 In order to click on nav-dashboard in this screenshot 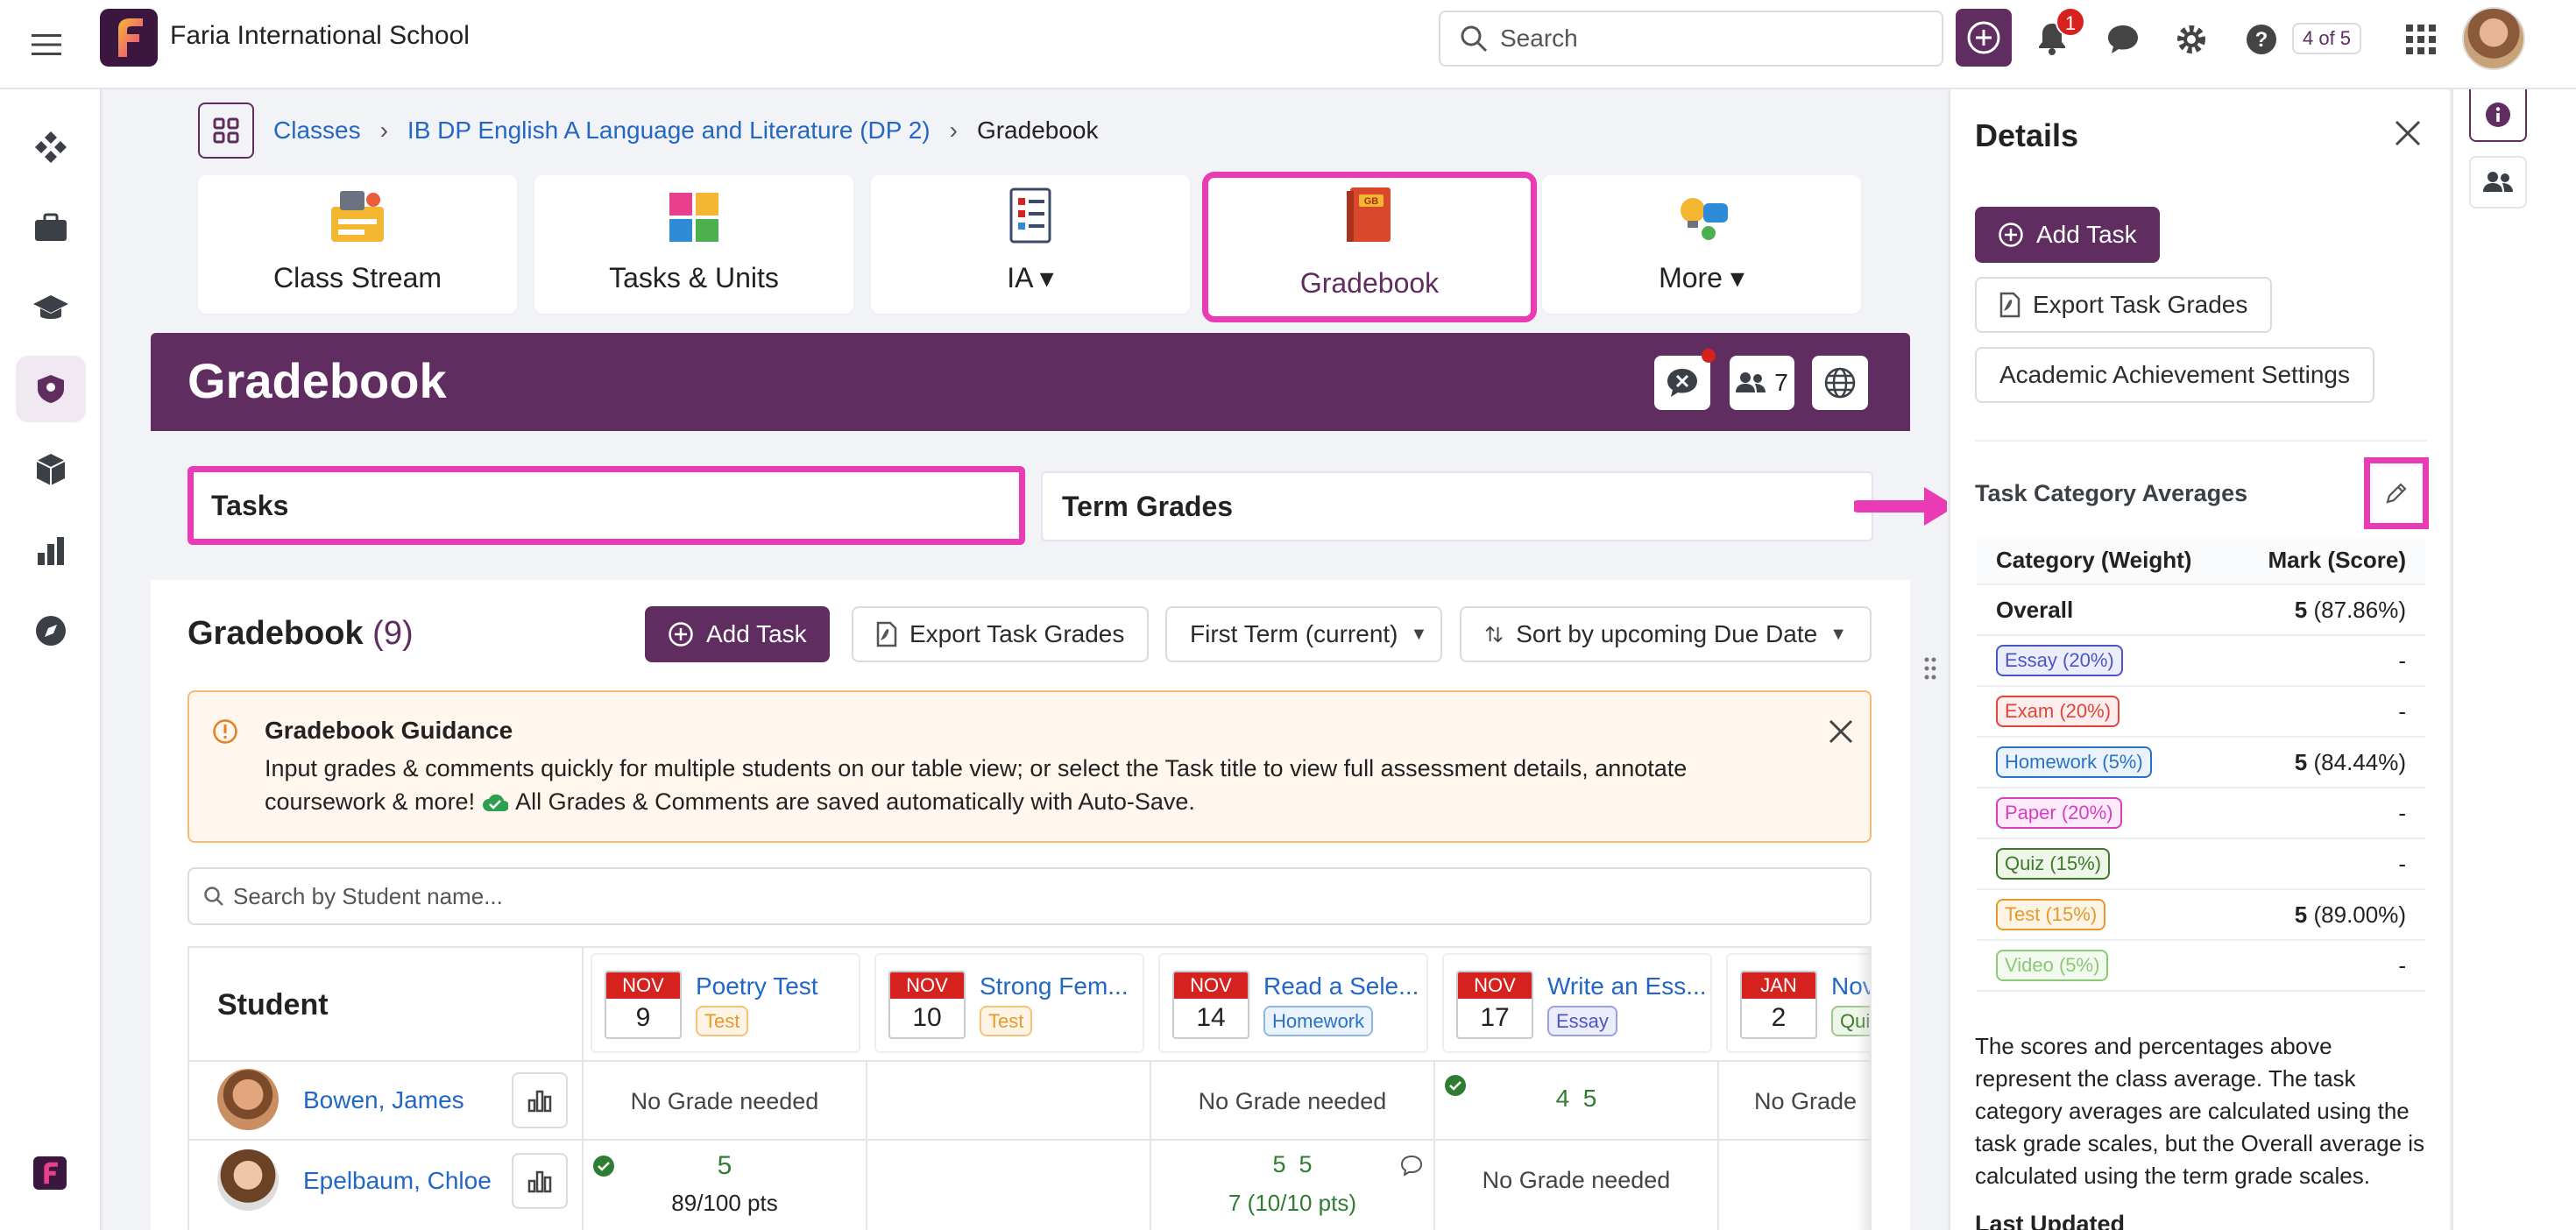, I will do `click(51, 147)`.